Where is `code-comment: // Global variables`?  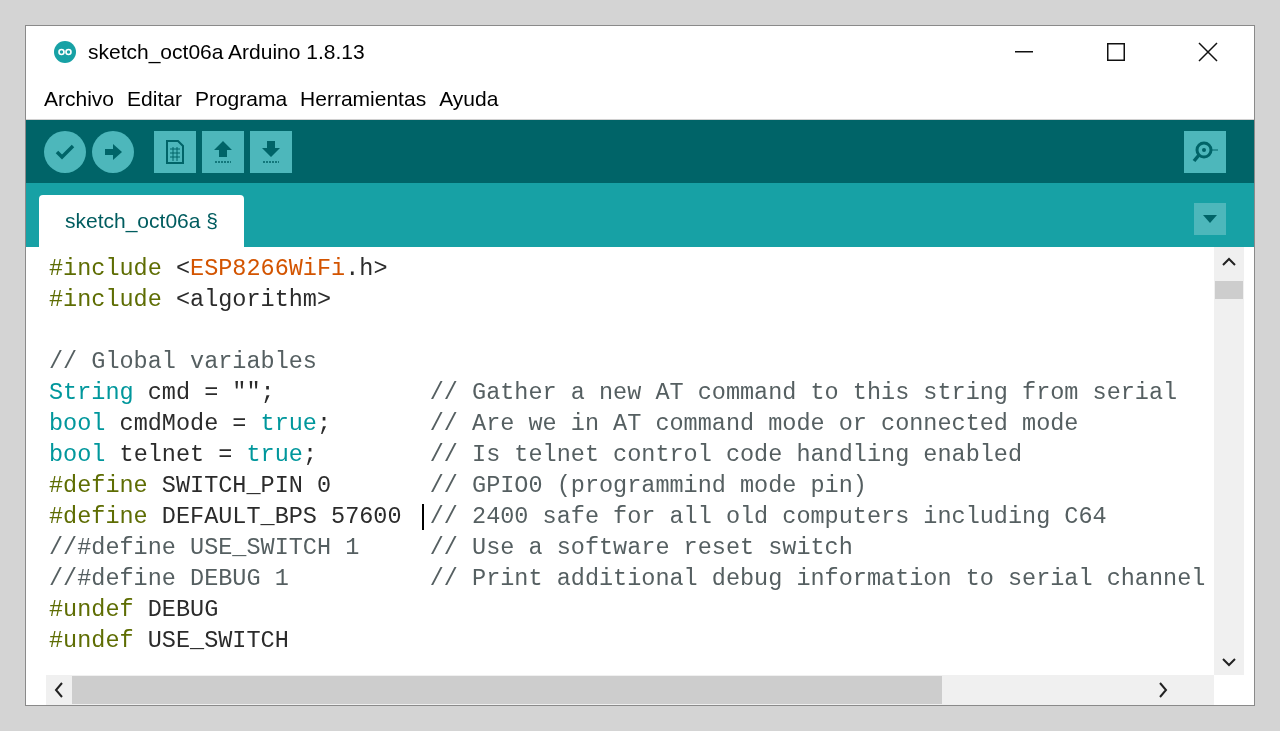
code-comment: // Global variables is located at coordinates (183, 362).